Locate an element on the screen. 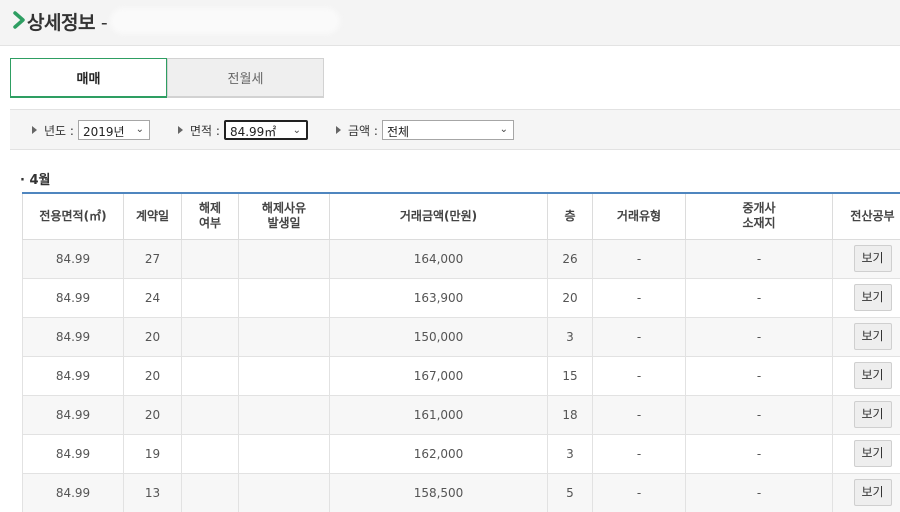 The width and height of the screenshot is (900, 512). tab-rent-label: 전월세 is located at coordinates (245, 79).